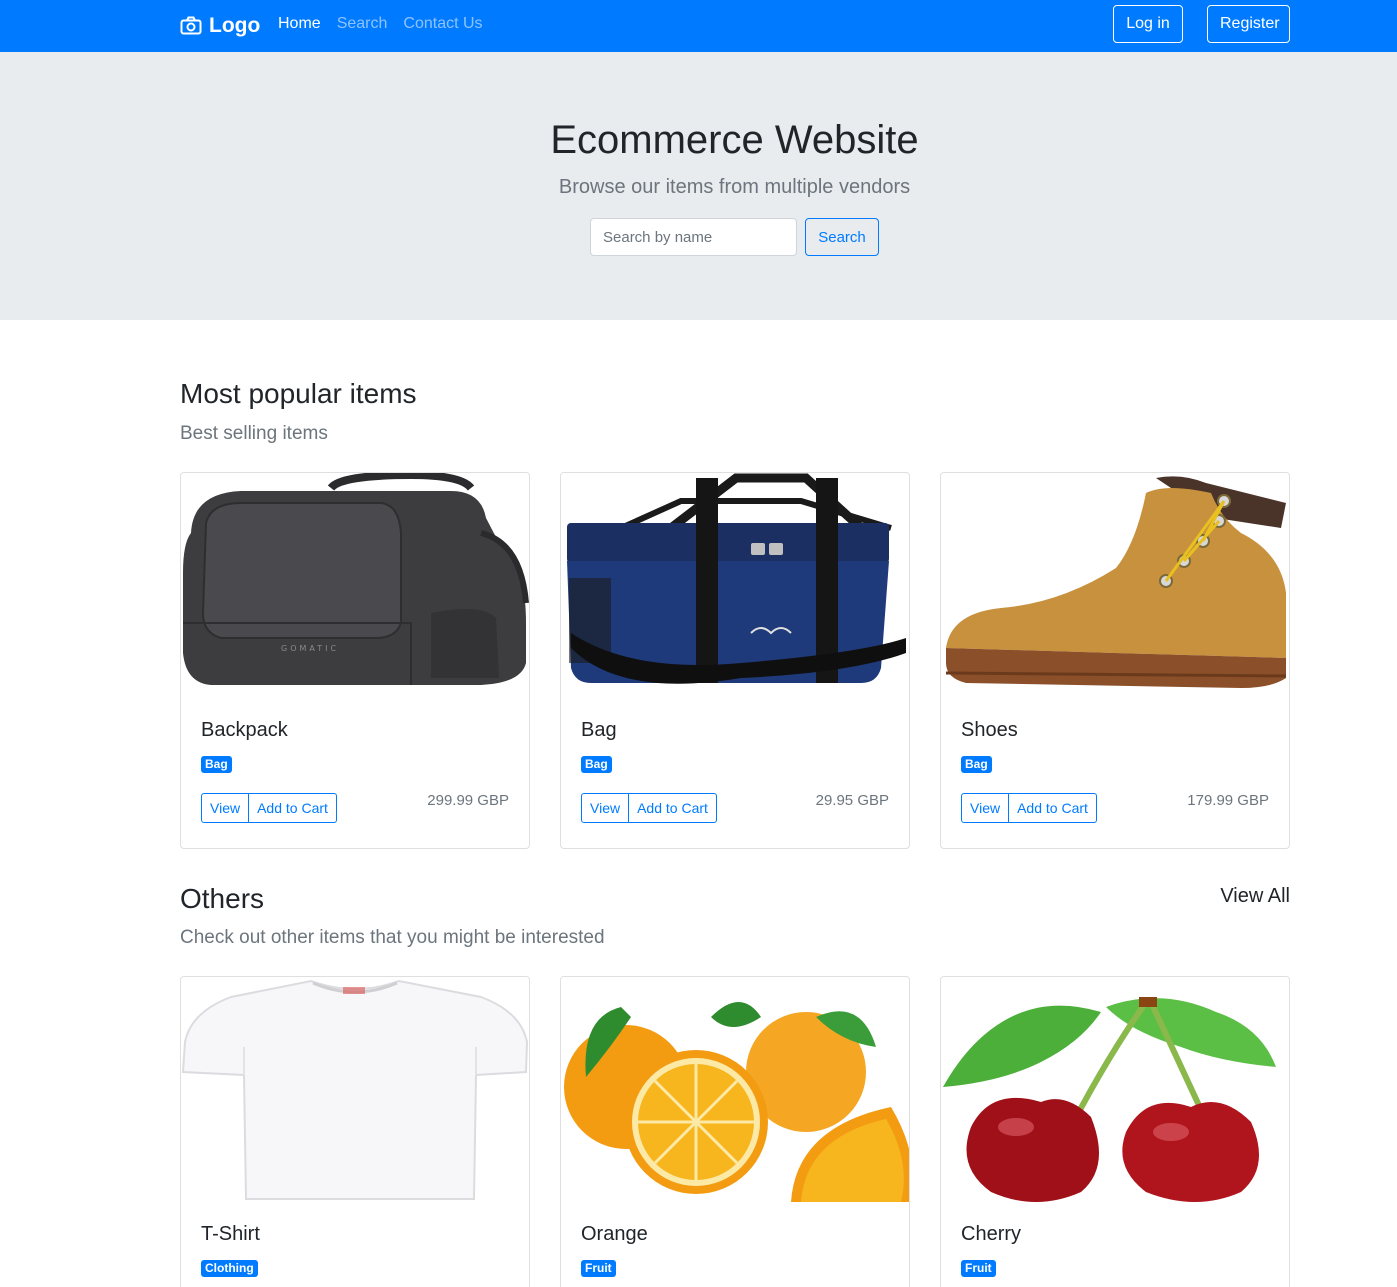 Image resolution: width=1397 pixels, height=1287 pixels. Describe the element at coordinates (244, 730) in the screenshot. I see `product-title: Backpack` at that location.